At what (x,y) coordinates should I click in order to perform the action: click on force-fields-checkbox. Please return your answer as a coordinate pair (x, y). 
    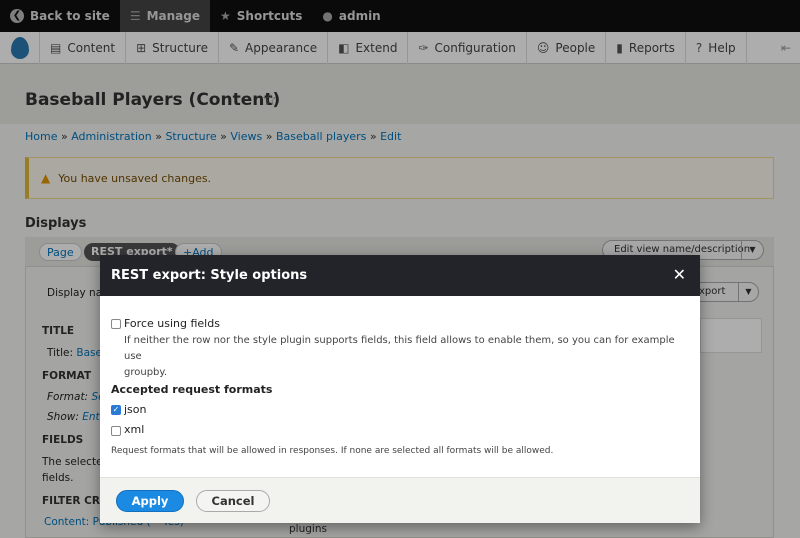
    Looking at the image, I should click on (116, 324).